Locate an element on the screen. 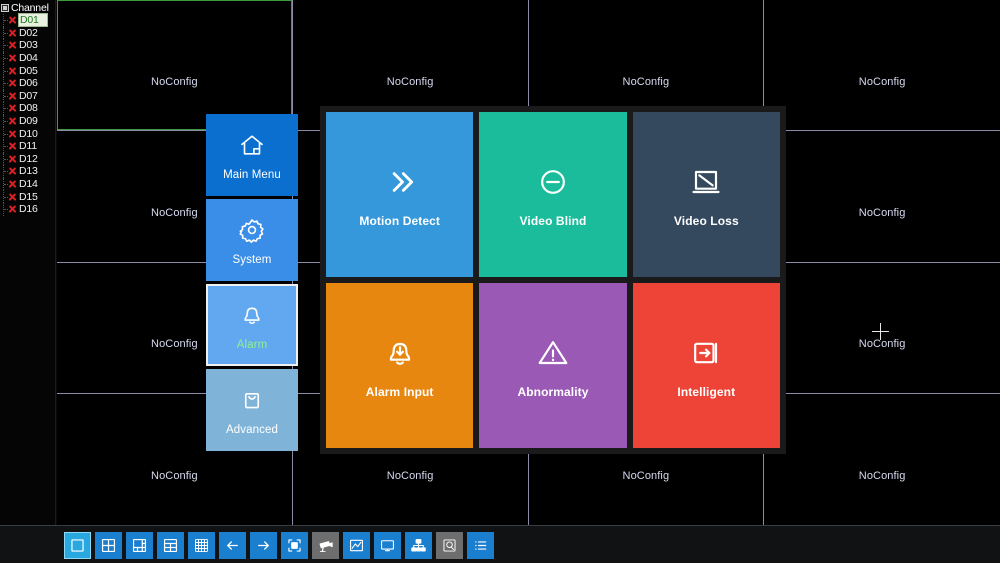 The height and width of the screenshot is (563, 1000). channel-list-item-d12: D12 is located at coordinates (27, 159).